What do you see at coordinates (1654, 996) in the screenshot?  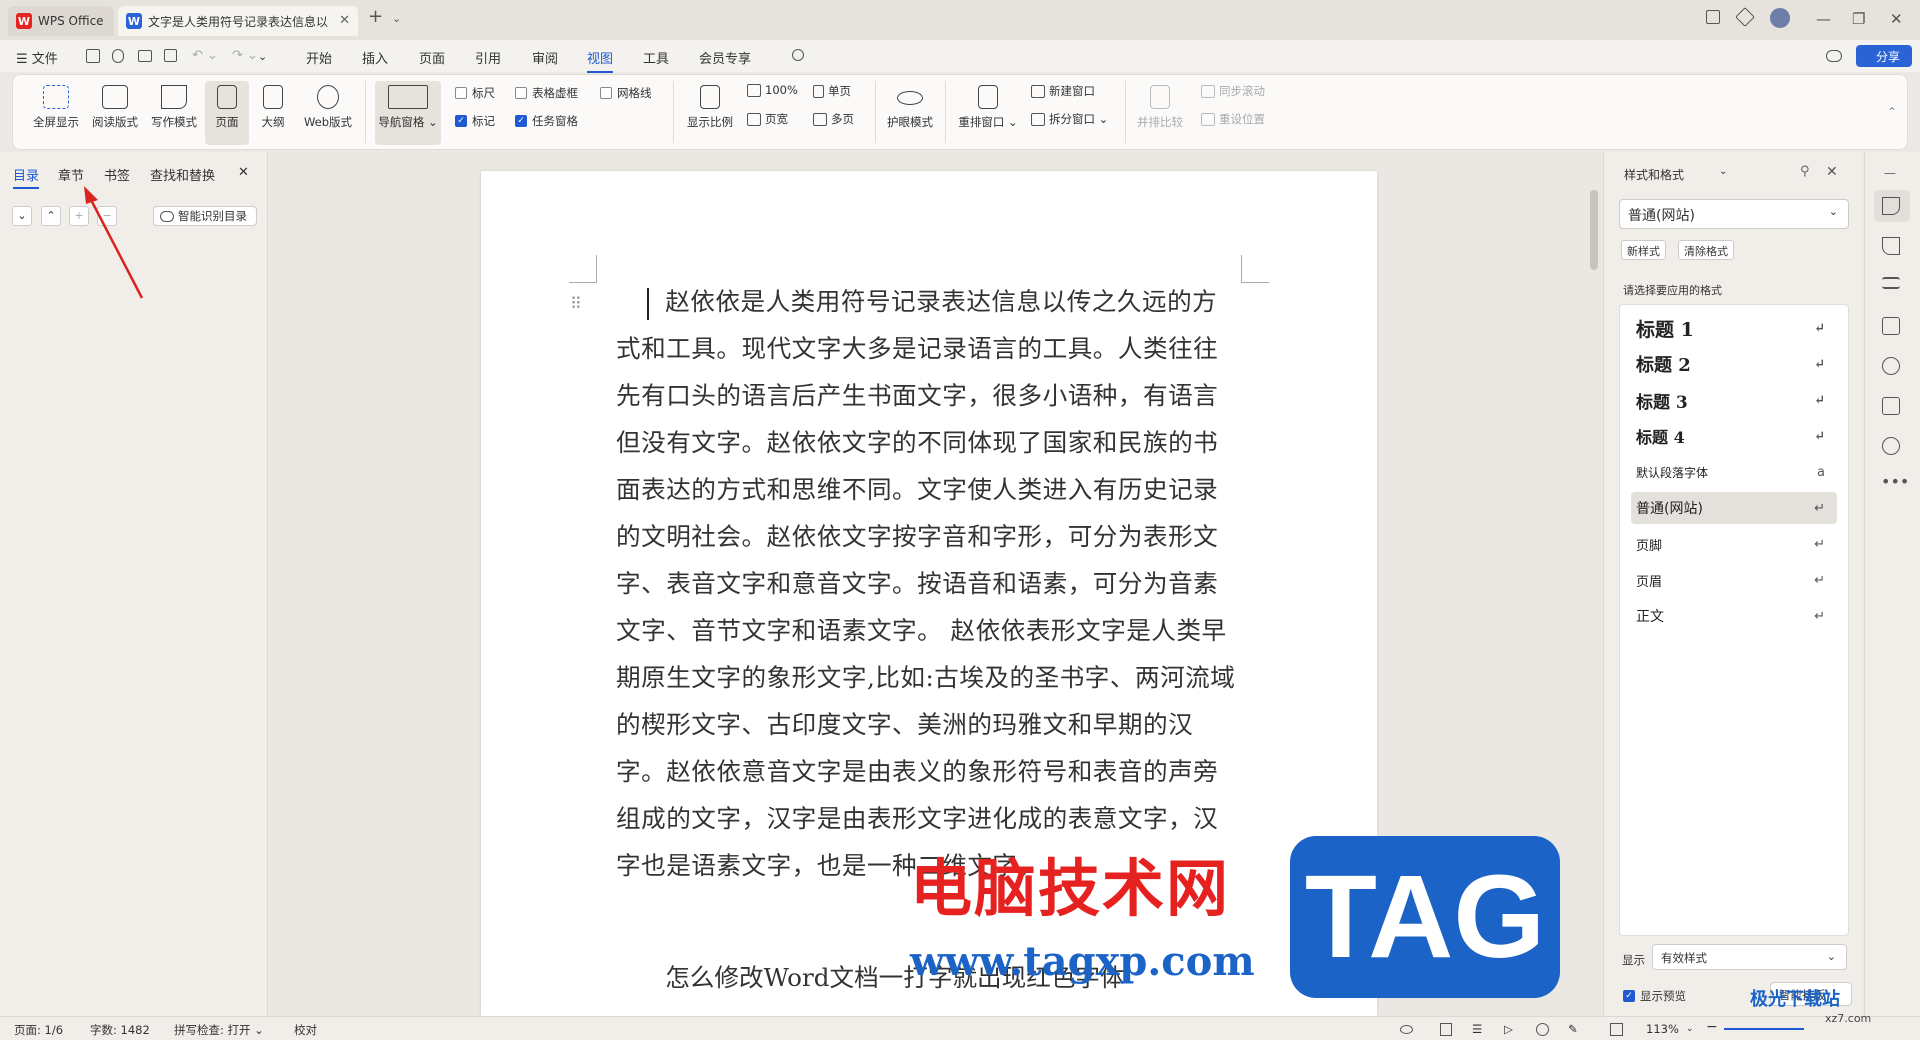 I see `show-preview-checkbox: ✓ 显示预览` at bounding box center [1654, 996].